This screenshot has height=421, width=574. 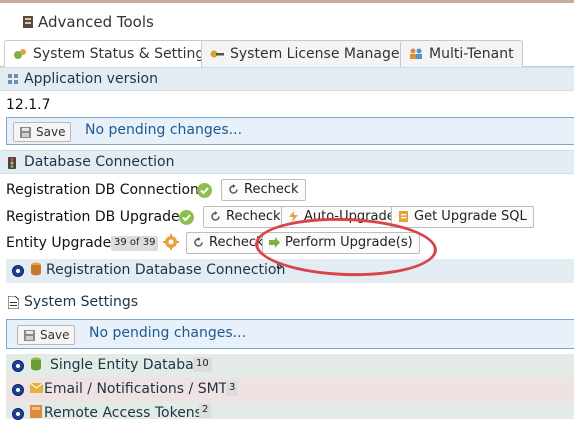 I want to click on get-upgrade-sql-button: Get Upgrade SQL, so click(x=462, y=217).